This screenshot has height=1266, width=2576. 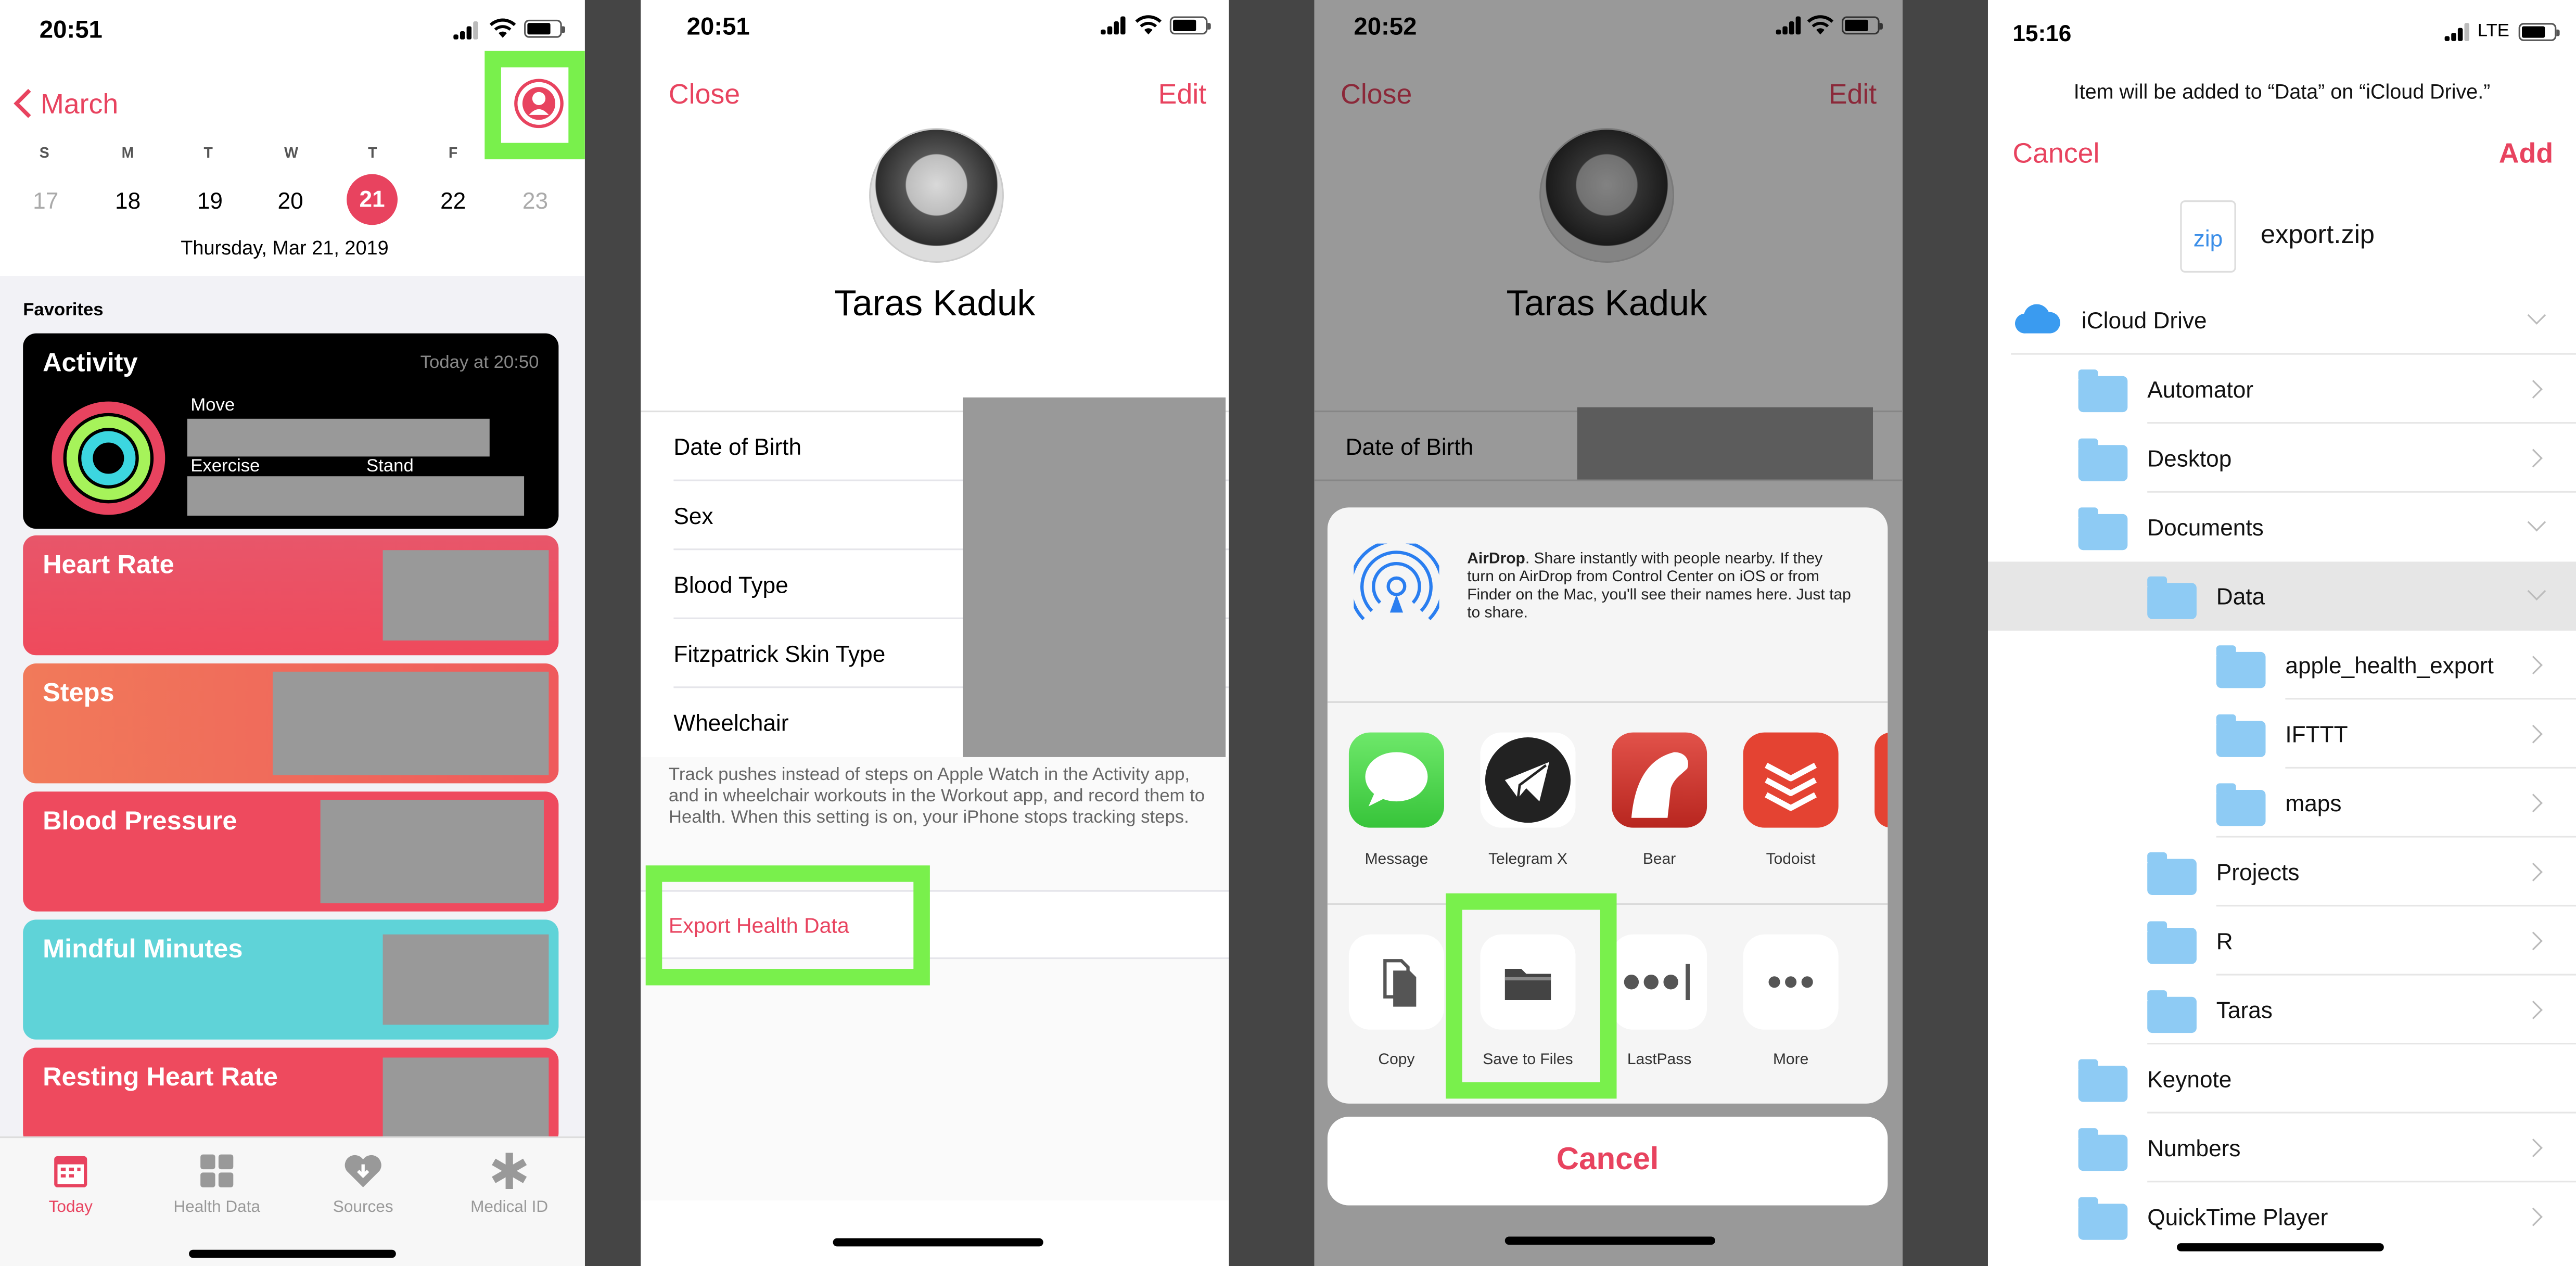 I want to click on blood-pressure-card: Blood Pressure, so click(x=291, y=851).